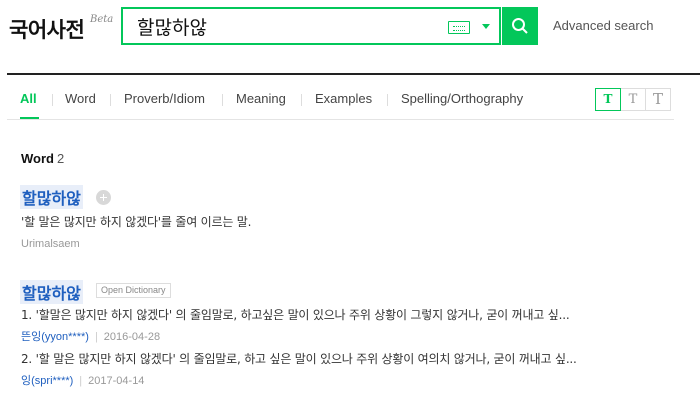  I want to click on header-divider, so click(353, 74).